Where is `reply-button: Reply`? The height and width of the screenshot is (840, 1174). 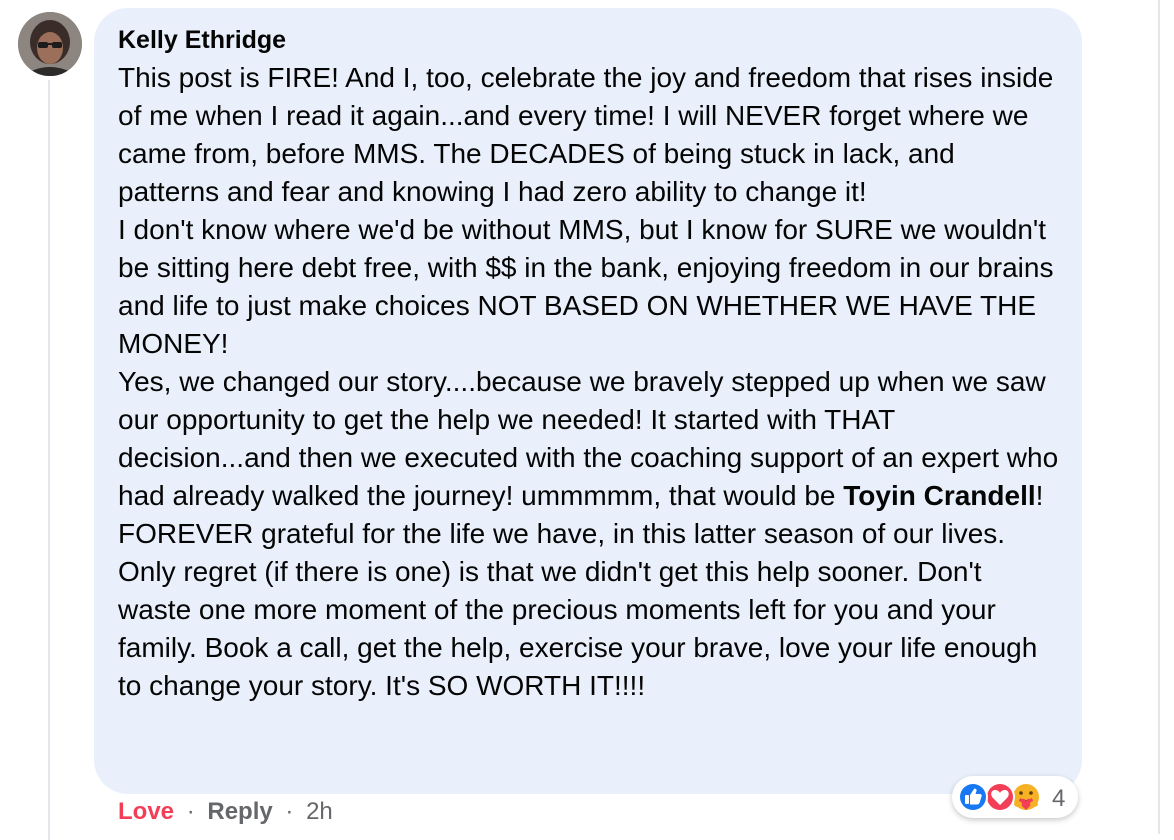
reply-button: Reply is located at coordinates (239, 811).